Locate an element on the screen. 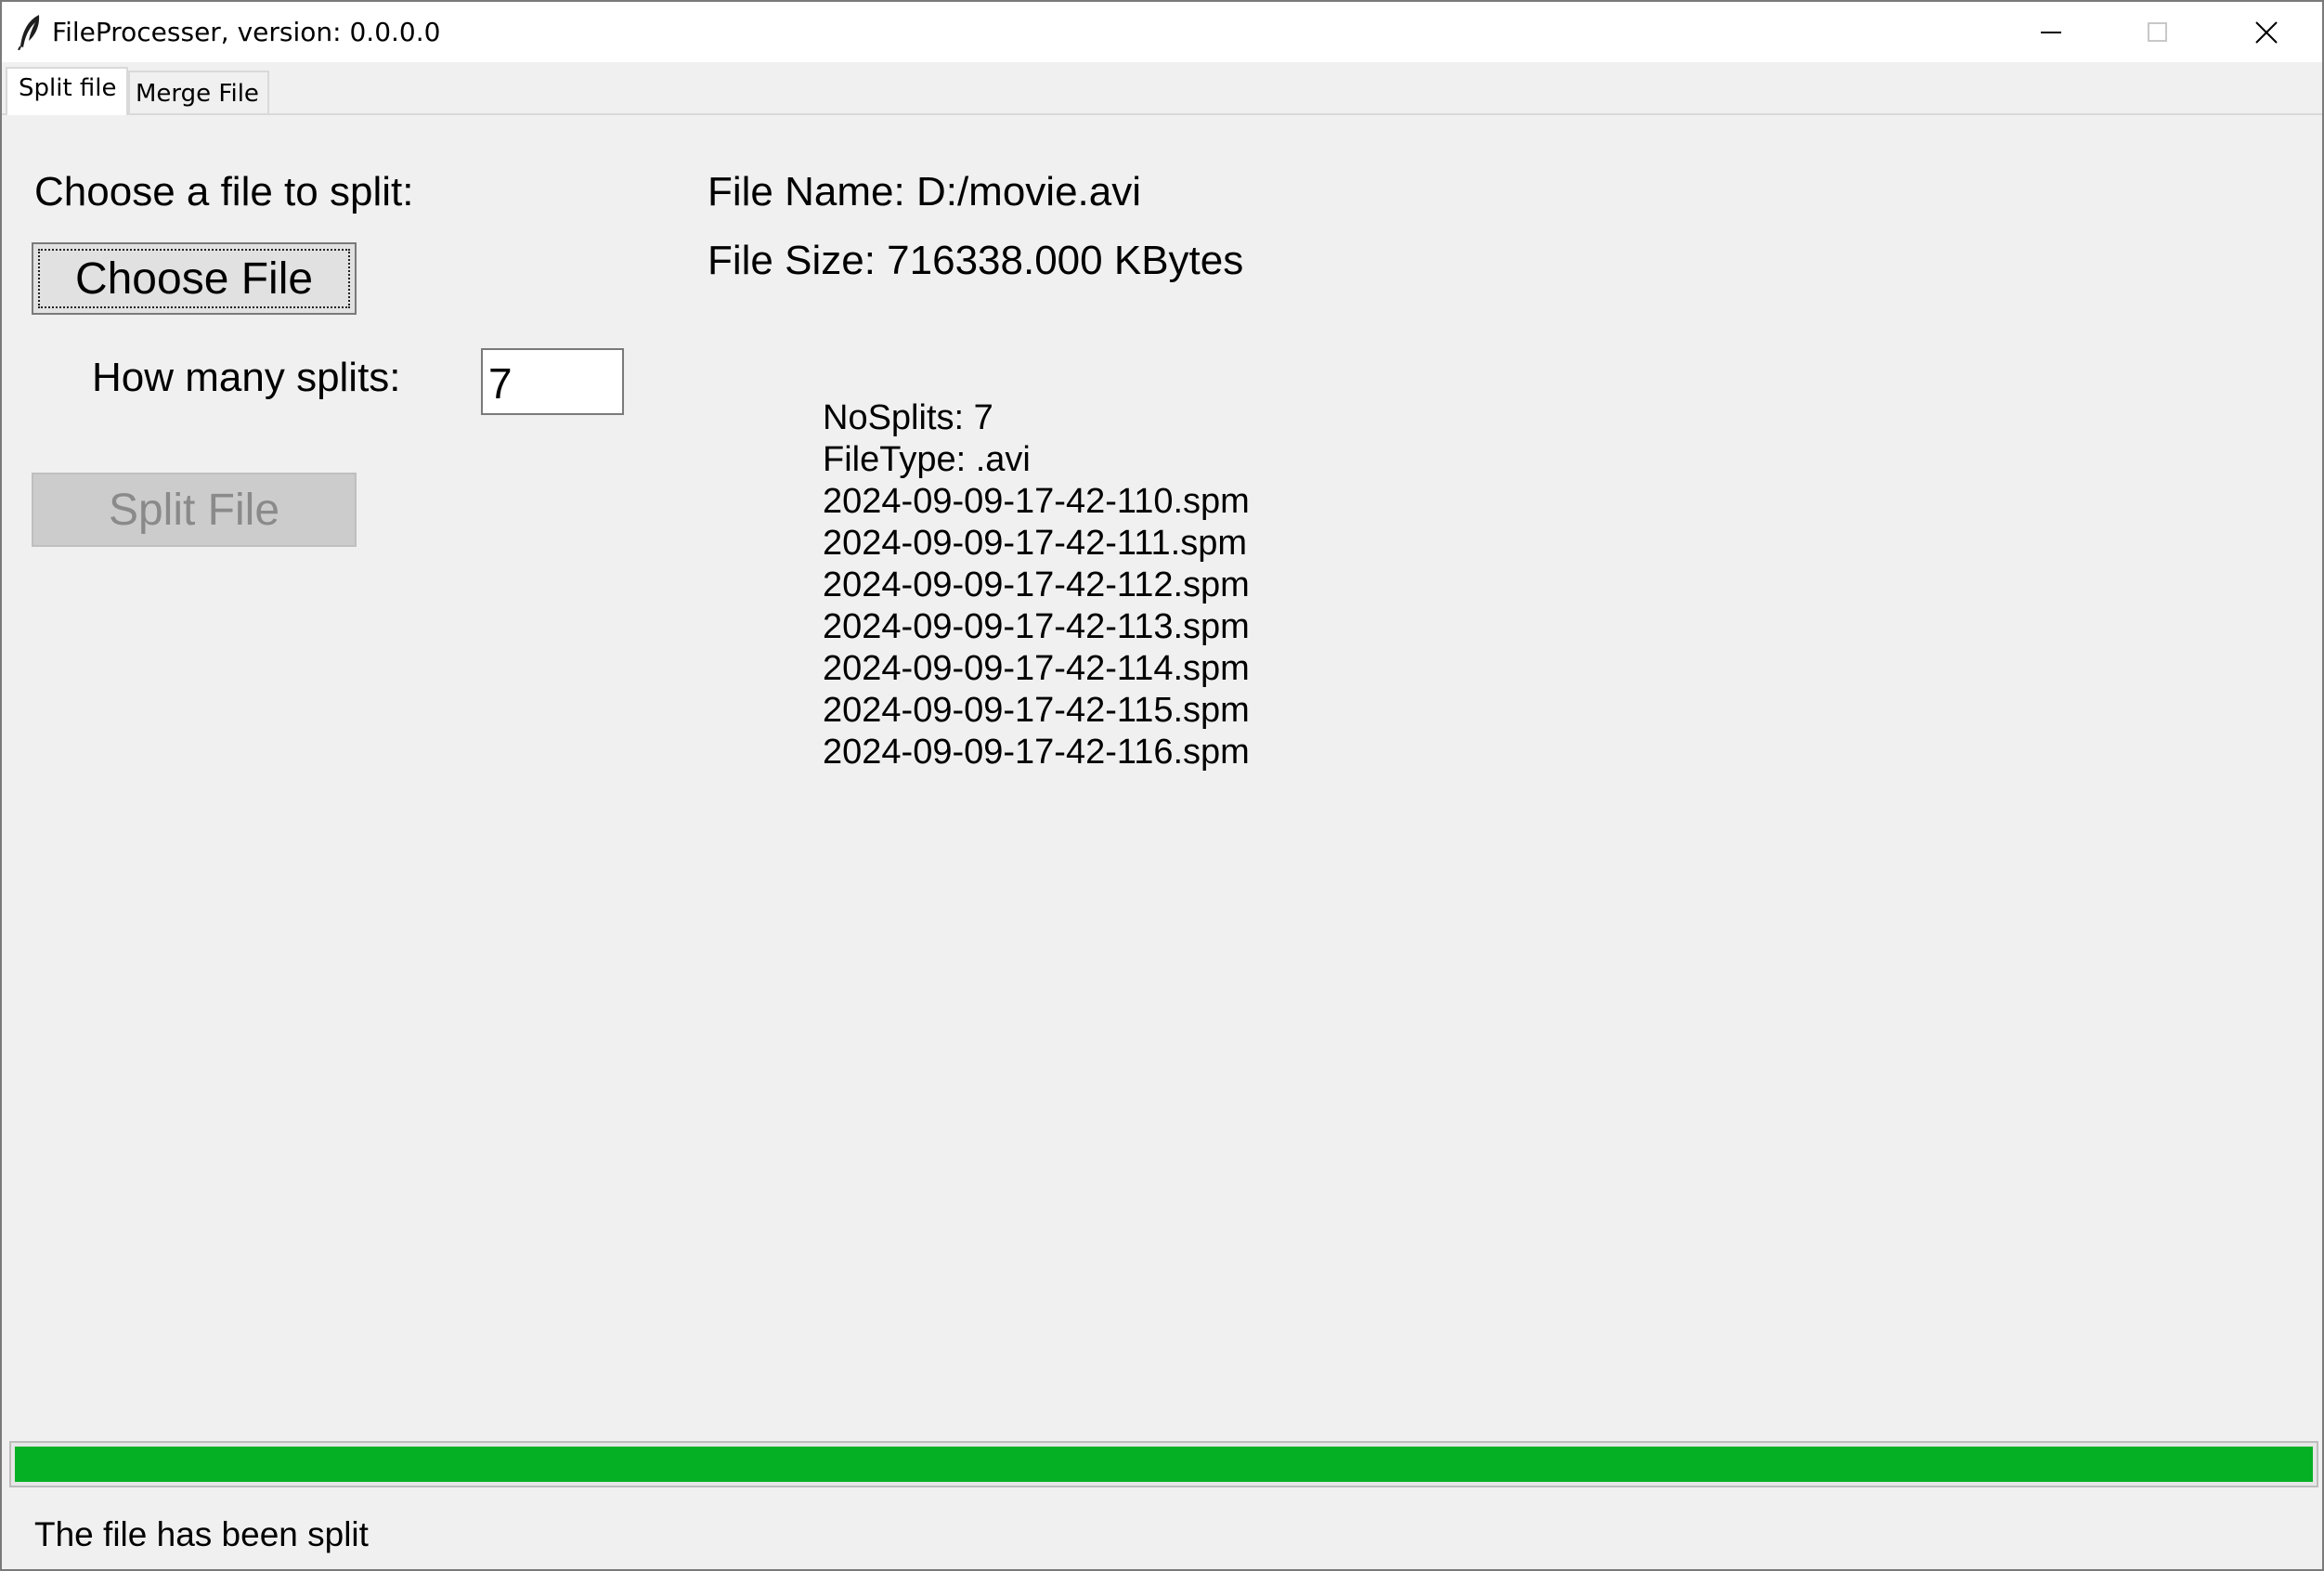 Image resolution: width=2324 pixels, height=1571 pixels. tab-merge-file: Merge File is located at coordinates (198, 92).